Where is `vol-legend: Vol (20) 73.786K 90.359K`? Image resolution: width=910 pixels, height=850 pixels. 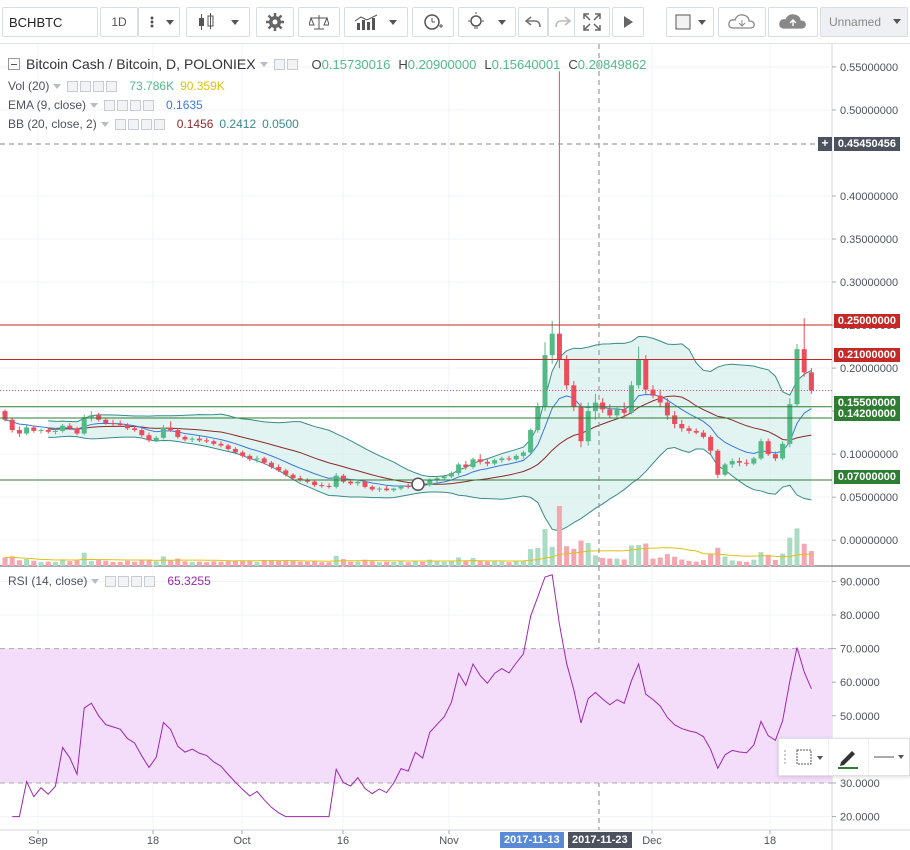 vol-legend: Vol (20) 73.786K 90.359K is located at coordinates (116, 86).